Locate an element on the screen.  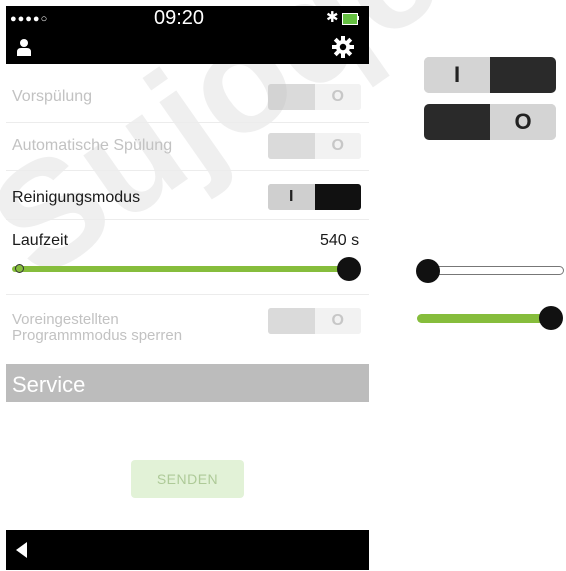
toggle-right-segment is located at coordinates (337, 197).